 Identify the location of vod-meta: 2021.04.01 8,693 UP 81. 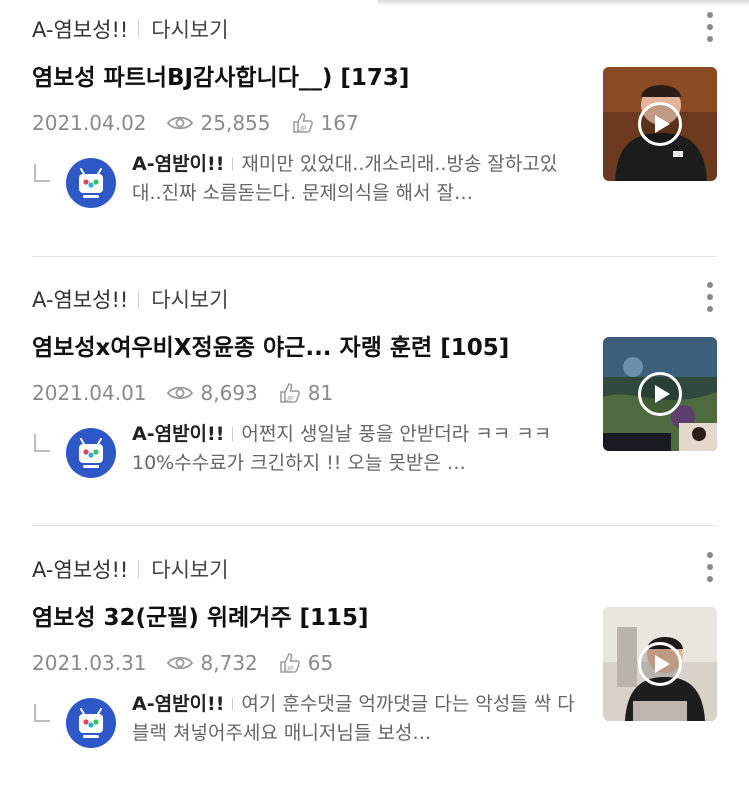
(182, 393).